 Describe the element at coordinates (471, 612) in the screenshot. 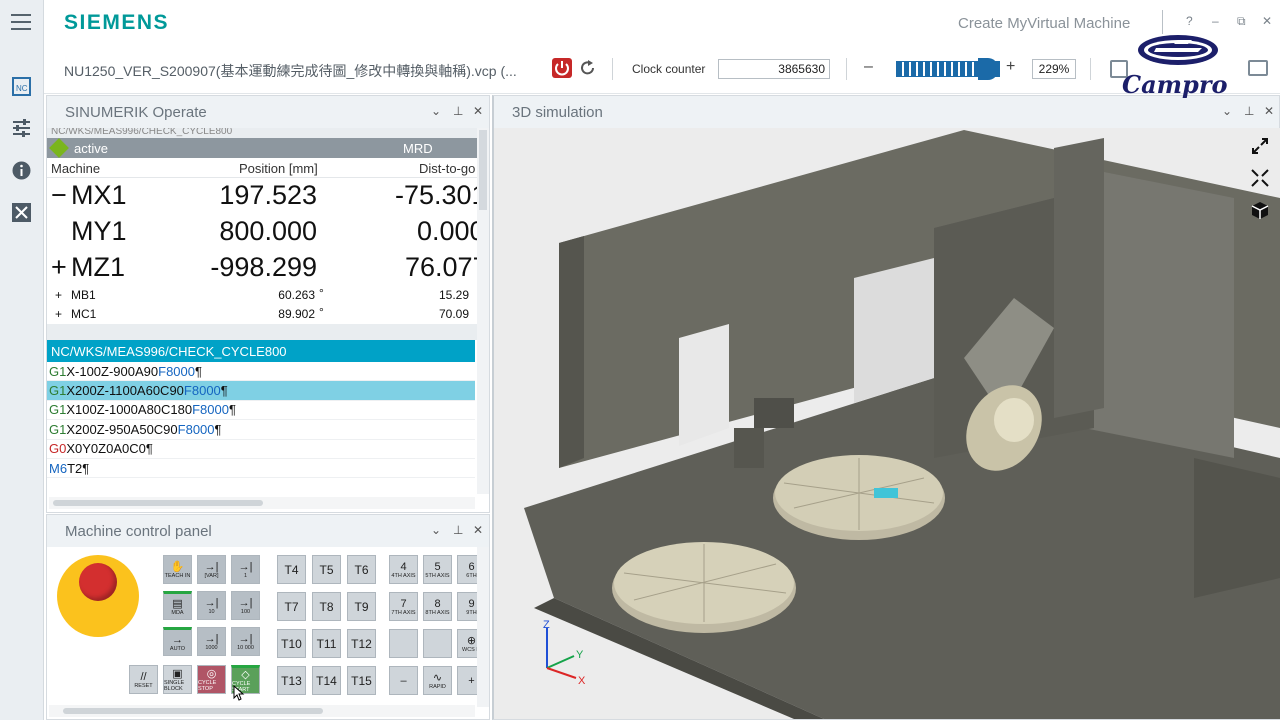

I see `axis-key-label: 9TH` at that location.